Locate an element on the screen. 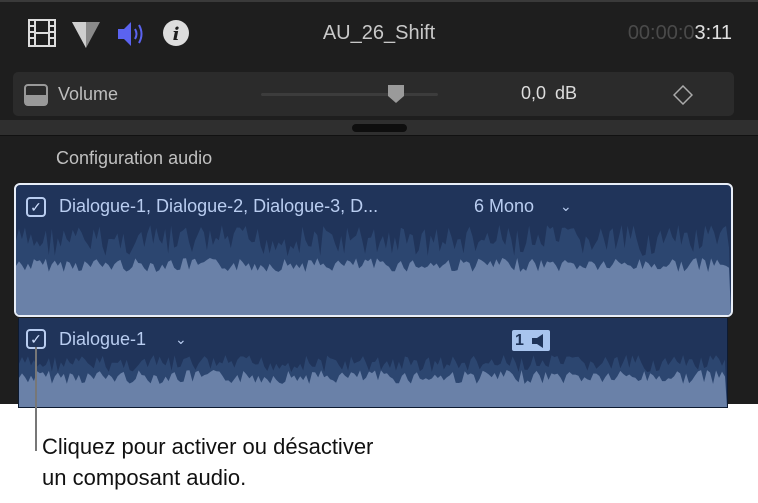 Image resolution: width=758 pixels, height=503 pixels. volume-slider-knob is located at coordinates (396, 96).